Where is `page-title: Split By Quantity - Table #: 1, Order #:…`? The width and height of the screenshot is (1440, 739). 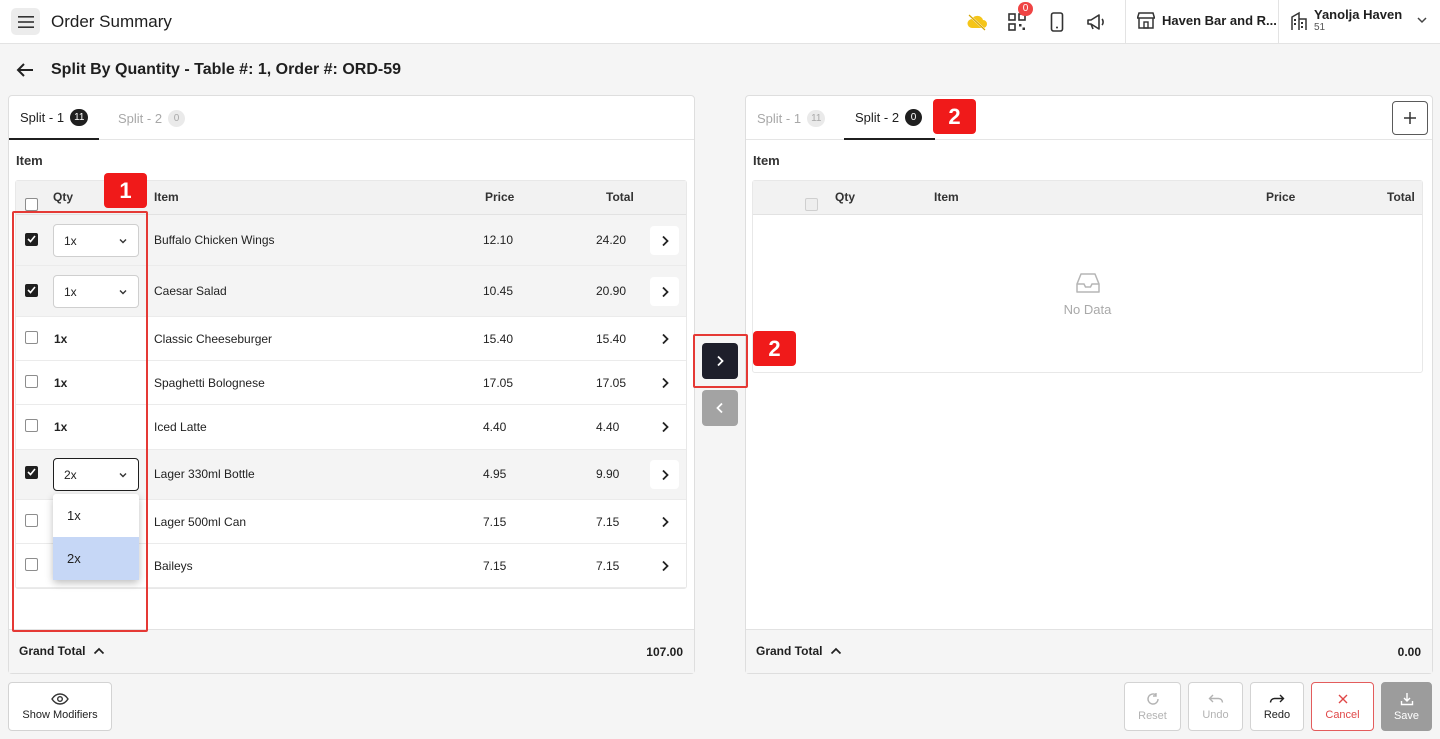 page-title: Split By Quantity - Table #: 1, Order #:… is located at coordinates (226, 69).